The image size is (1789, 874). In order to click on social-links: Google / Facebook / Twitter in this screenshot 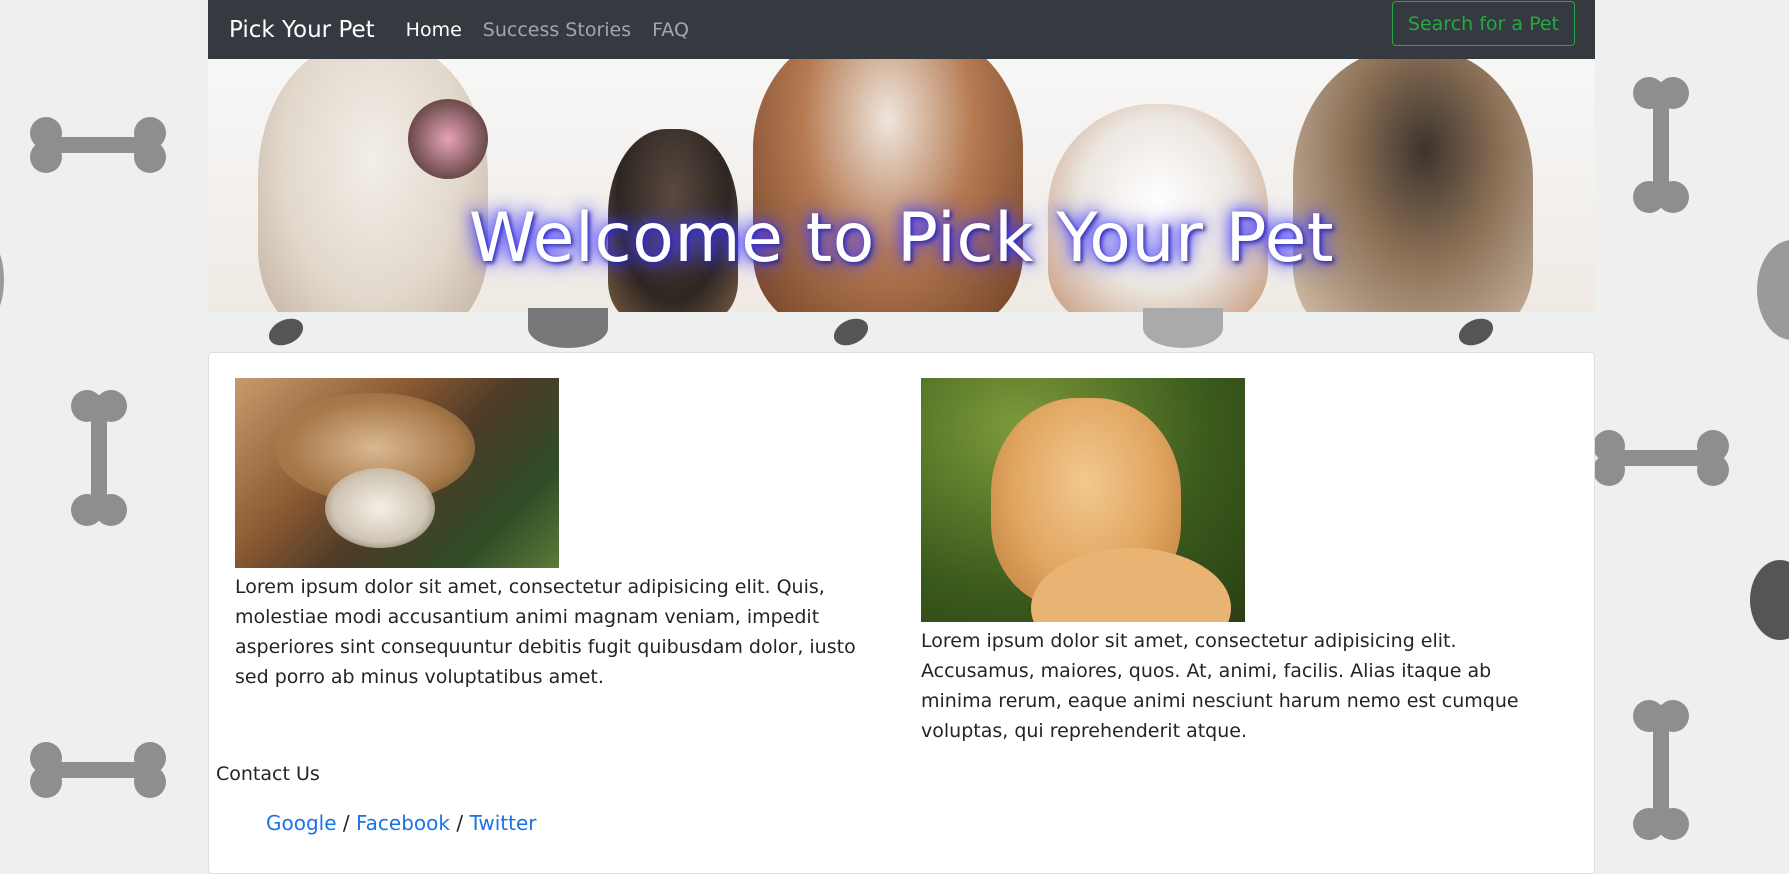, I will do `click(401, 823)`.